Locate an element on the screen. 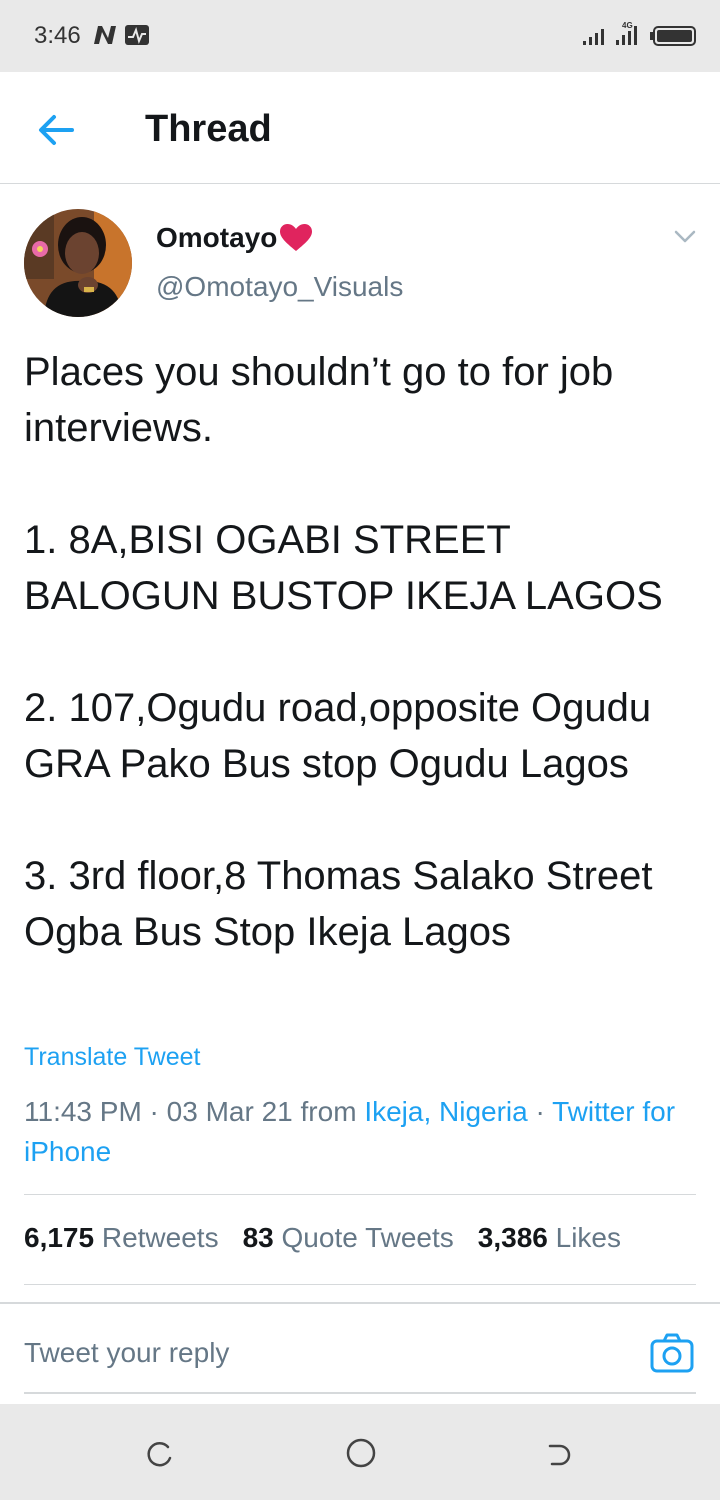  likes-label: Likes is located at coordinates (588, 1237).